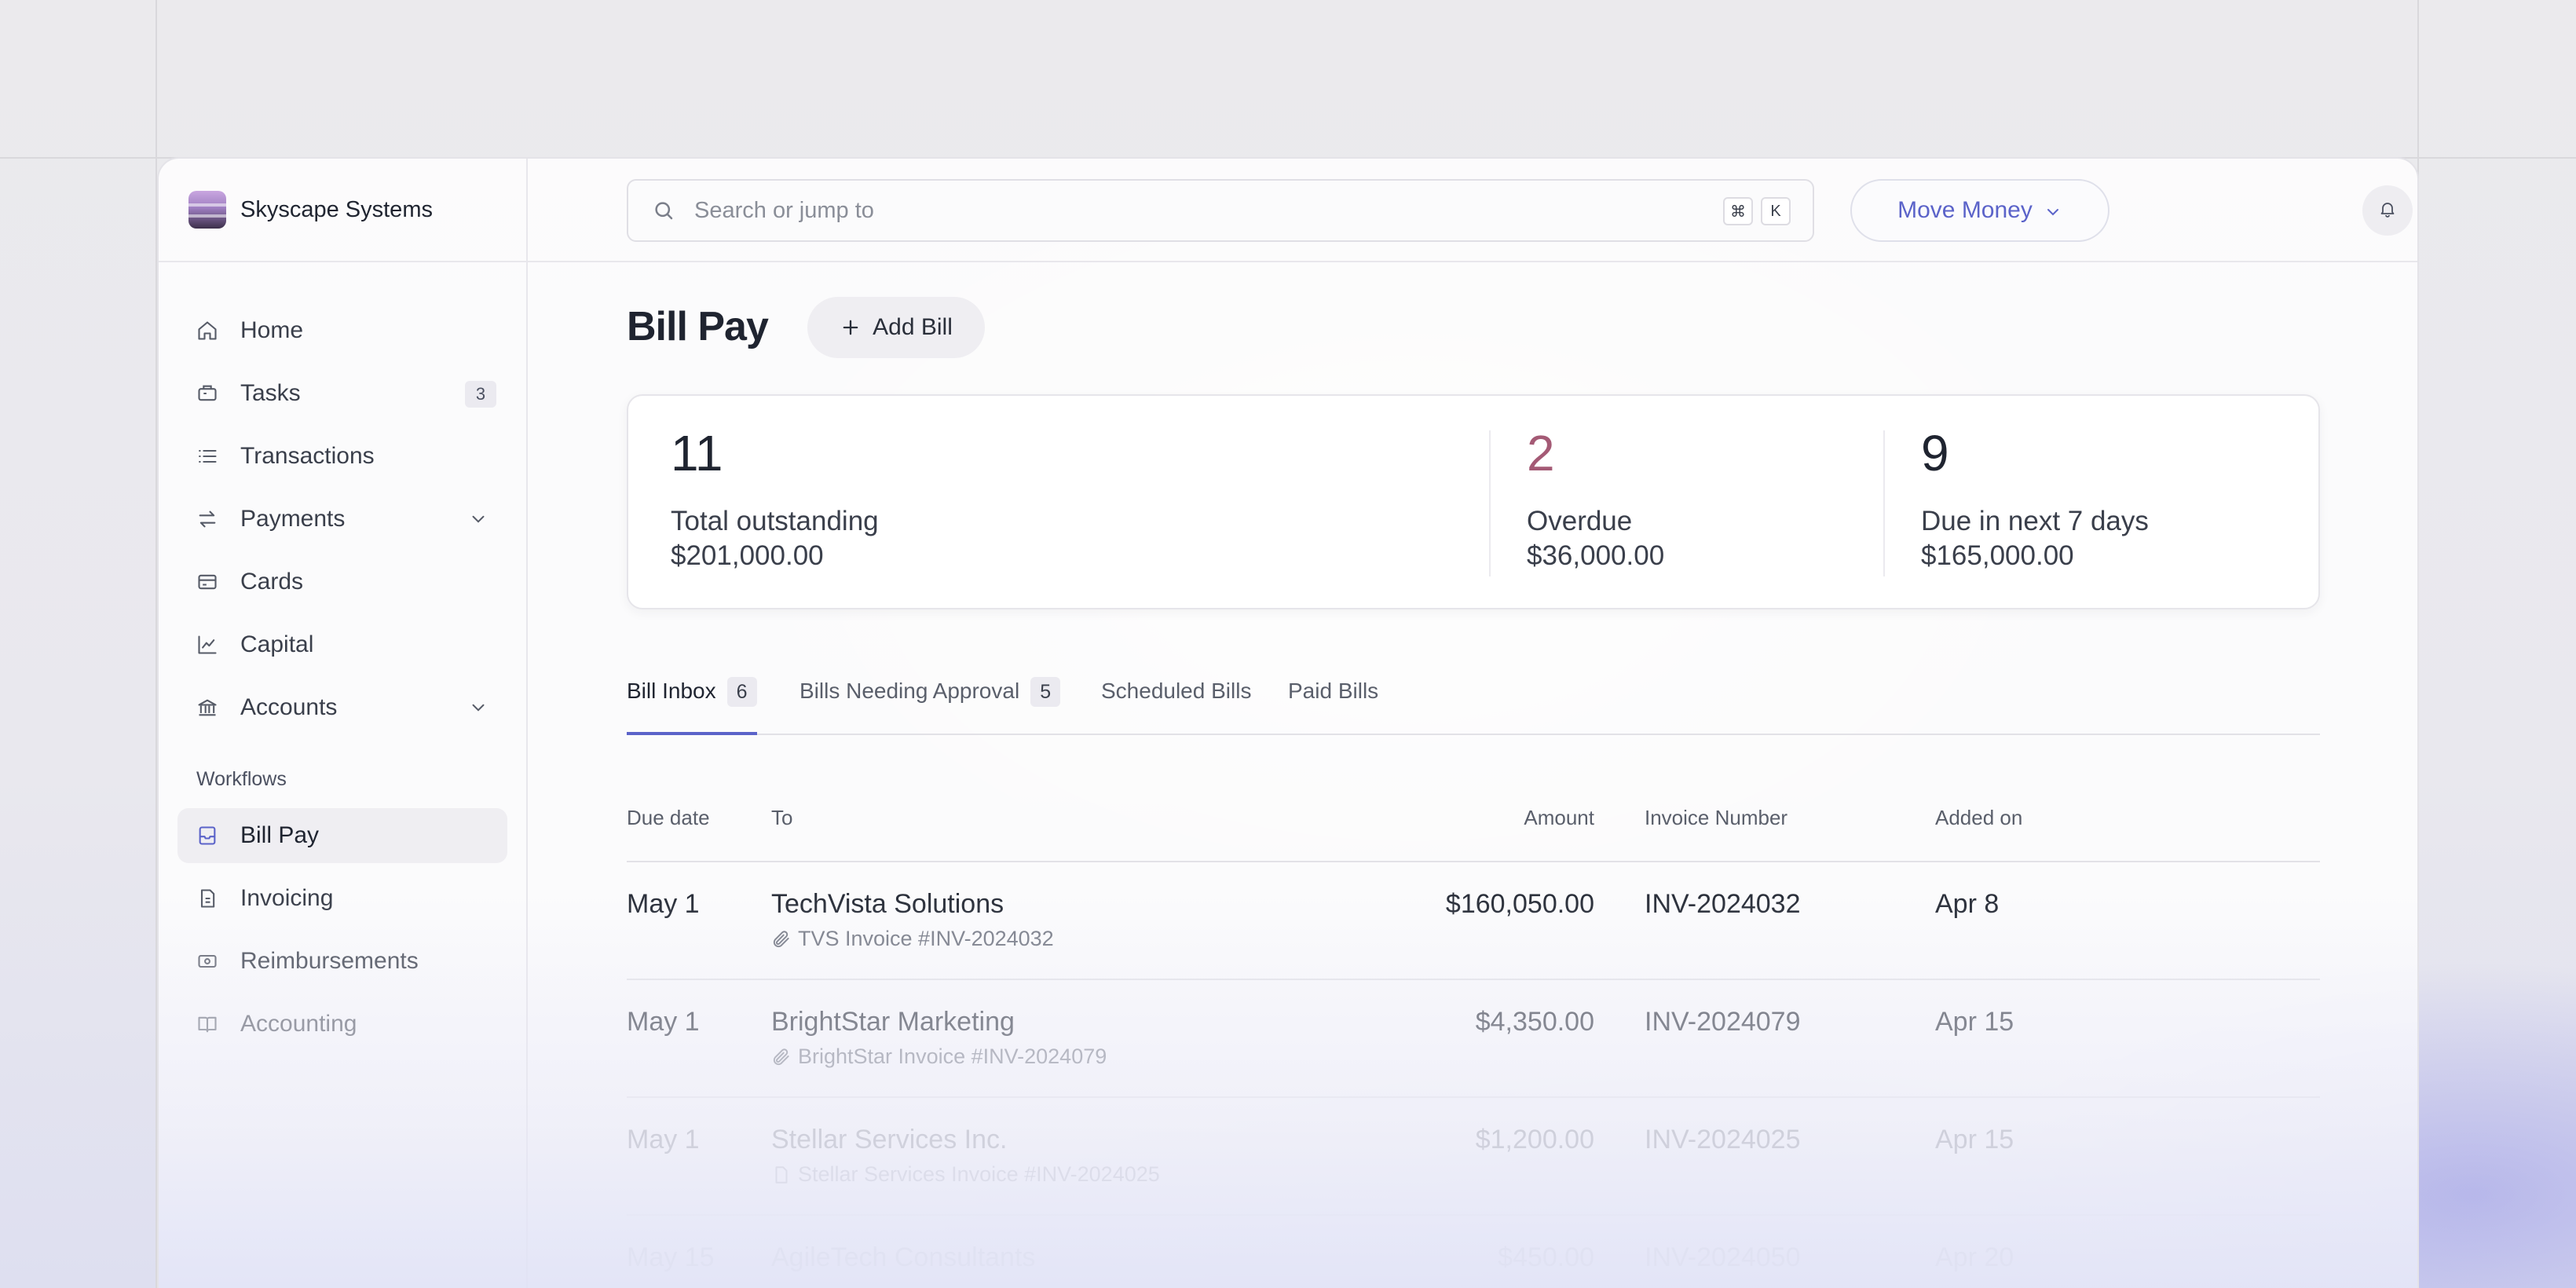 The height and width of the screenshot is (1288, 2576). What do you see at coordinates (1965, 210) in the screenshot?
I see `move-money-label: Move Money` at bounding box center [1965, 210].